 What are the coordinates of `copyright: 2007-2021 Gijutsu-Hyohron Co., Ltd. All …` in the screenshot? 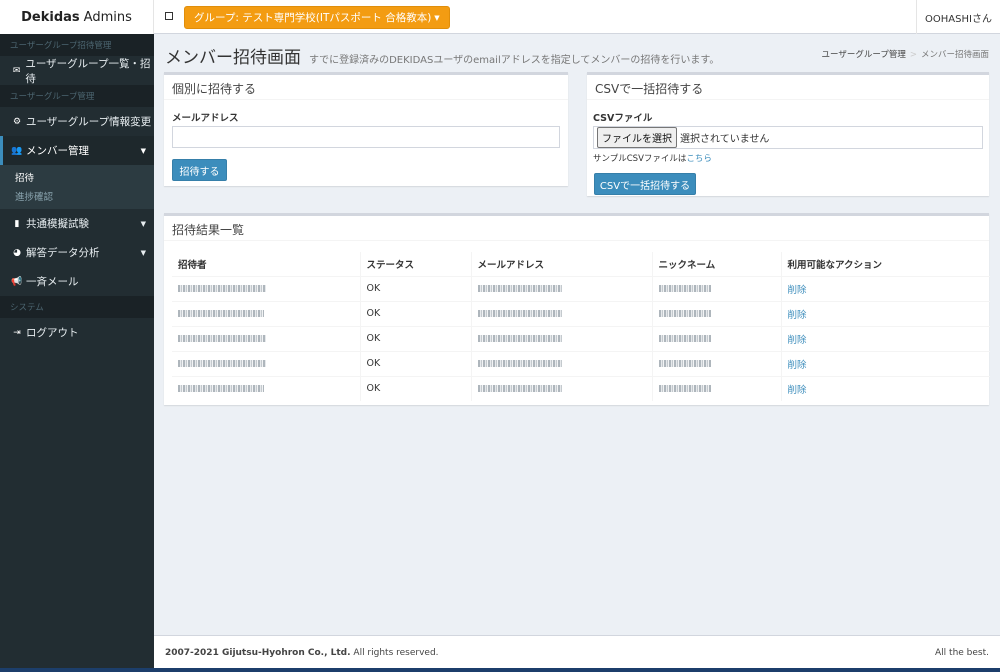 It's located at (302, 653).